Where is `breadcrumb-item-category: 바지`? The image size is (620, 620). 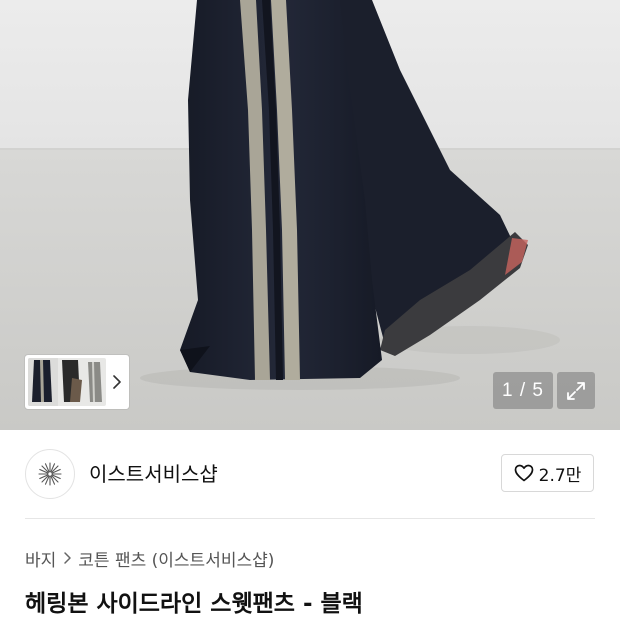 breadcrumb-item-category: 바지 is located at coordinates (40, 558).